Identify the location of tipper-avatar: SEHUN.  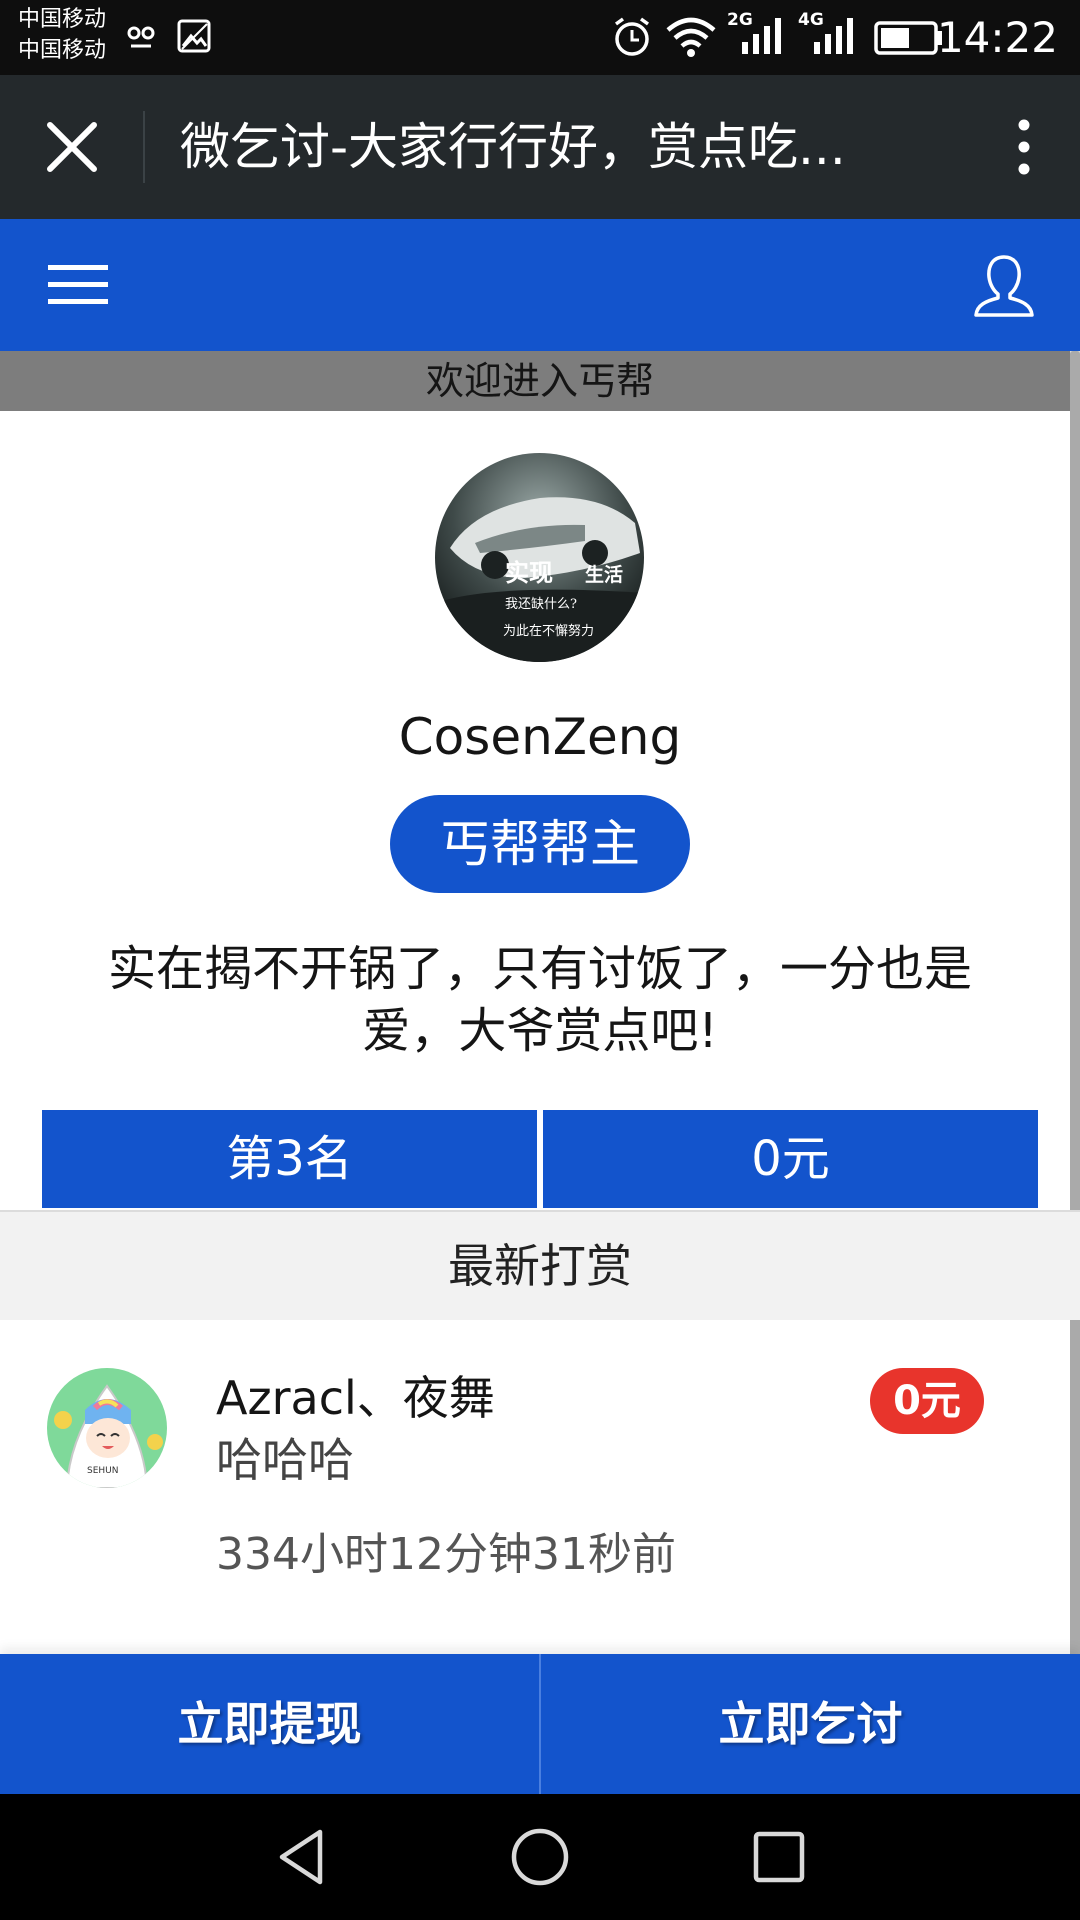
(107, 1428).